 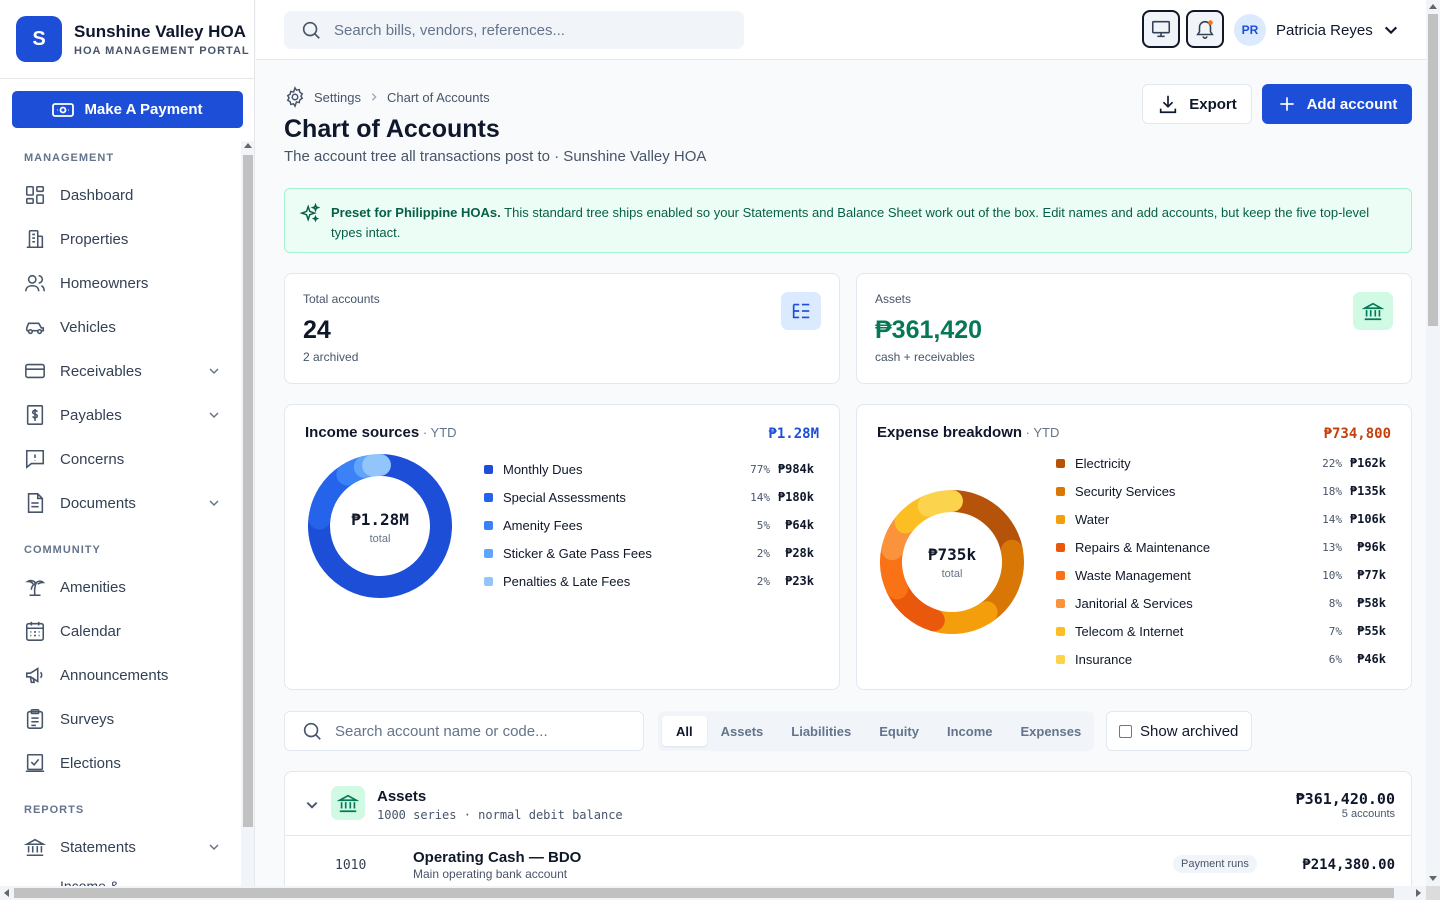 What do you see at coordinates (122, 763) in the screenshot?
I see `sidebar-item-elections: Elections` at bounding box center [122, 763].